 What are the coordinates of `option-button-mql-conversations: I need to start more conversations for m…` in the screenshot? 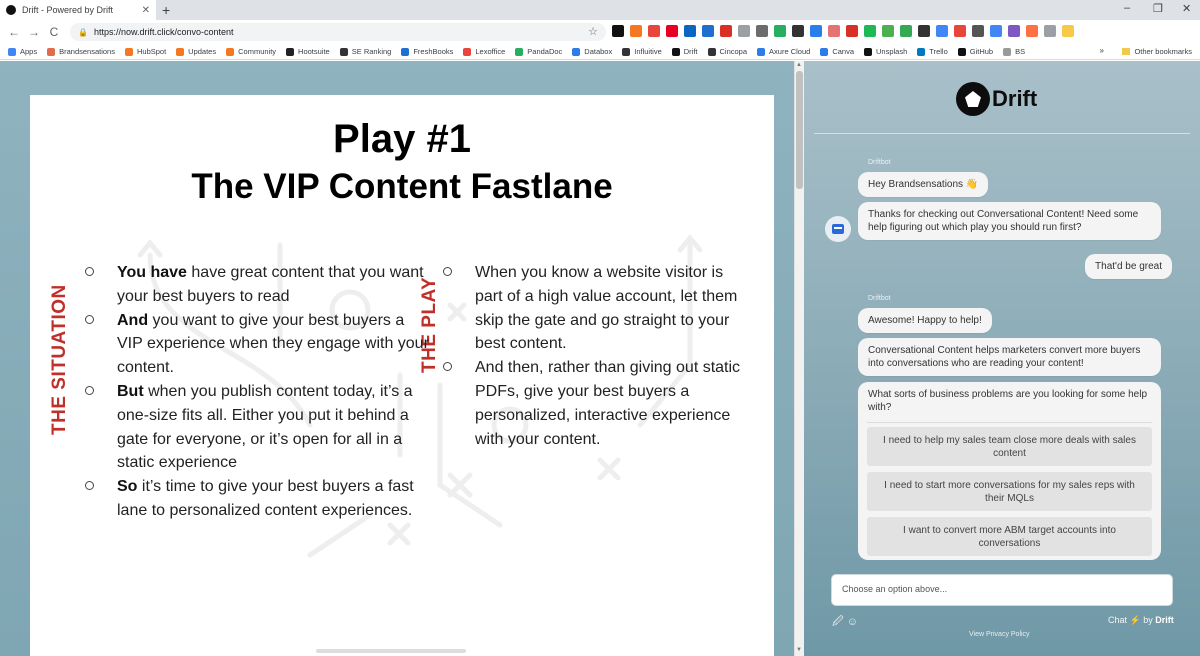 It's located at (1009, 491).